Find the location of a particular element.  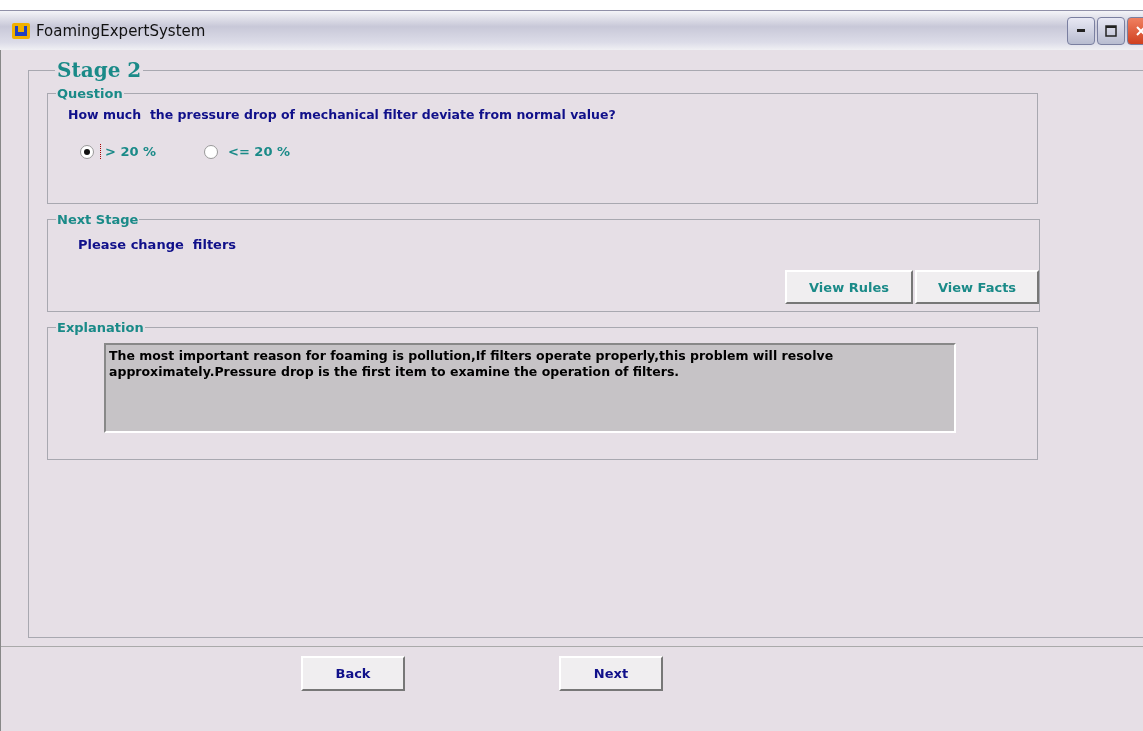

view-button: View Facts is located at coordinates (977, 287).